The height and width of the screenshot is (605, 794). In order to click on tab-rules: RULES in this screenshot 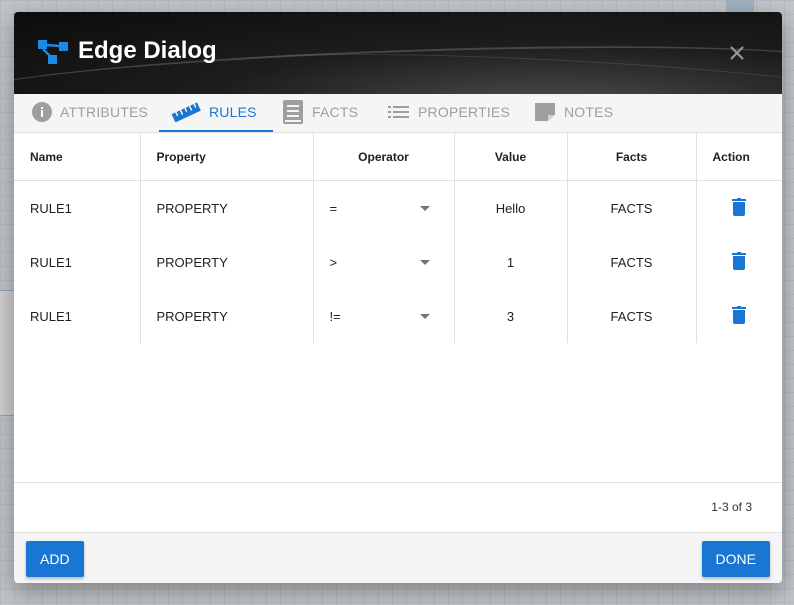, I will do `click(216, 113)`.